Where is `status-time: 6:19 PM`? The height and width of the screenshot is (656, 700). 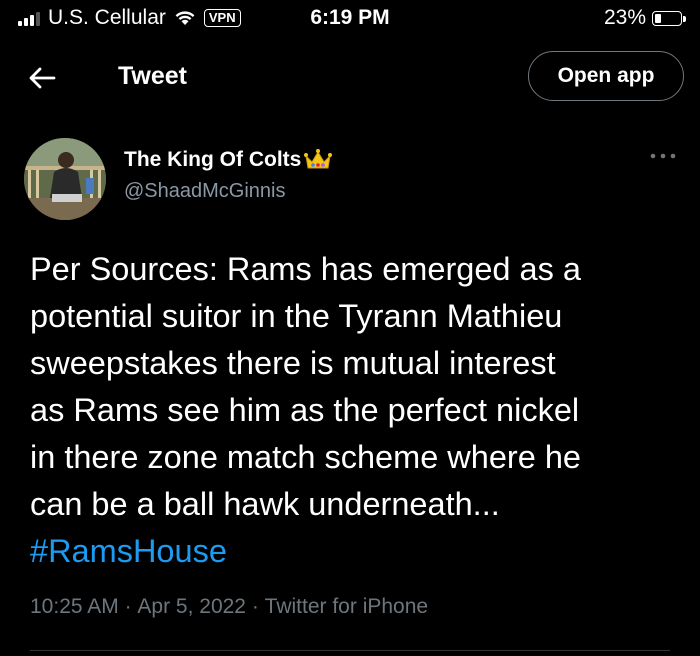 status-time: 6:19 PM is located at coordinates (350, 17).